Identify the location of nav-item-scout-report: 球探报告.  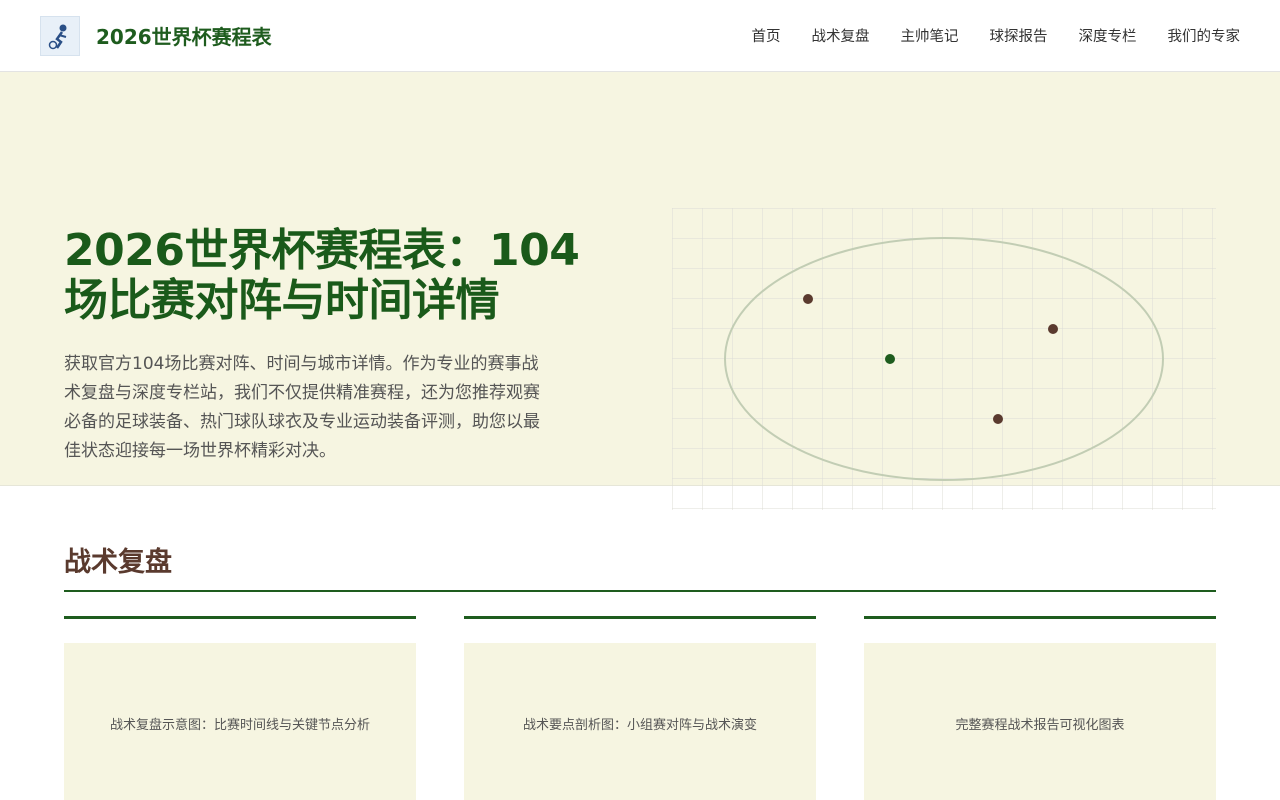
(1019, 35).